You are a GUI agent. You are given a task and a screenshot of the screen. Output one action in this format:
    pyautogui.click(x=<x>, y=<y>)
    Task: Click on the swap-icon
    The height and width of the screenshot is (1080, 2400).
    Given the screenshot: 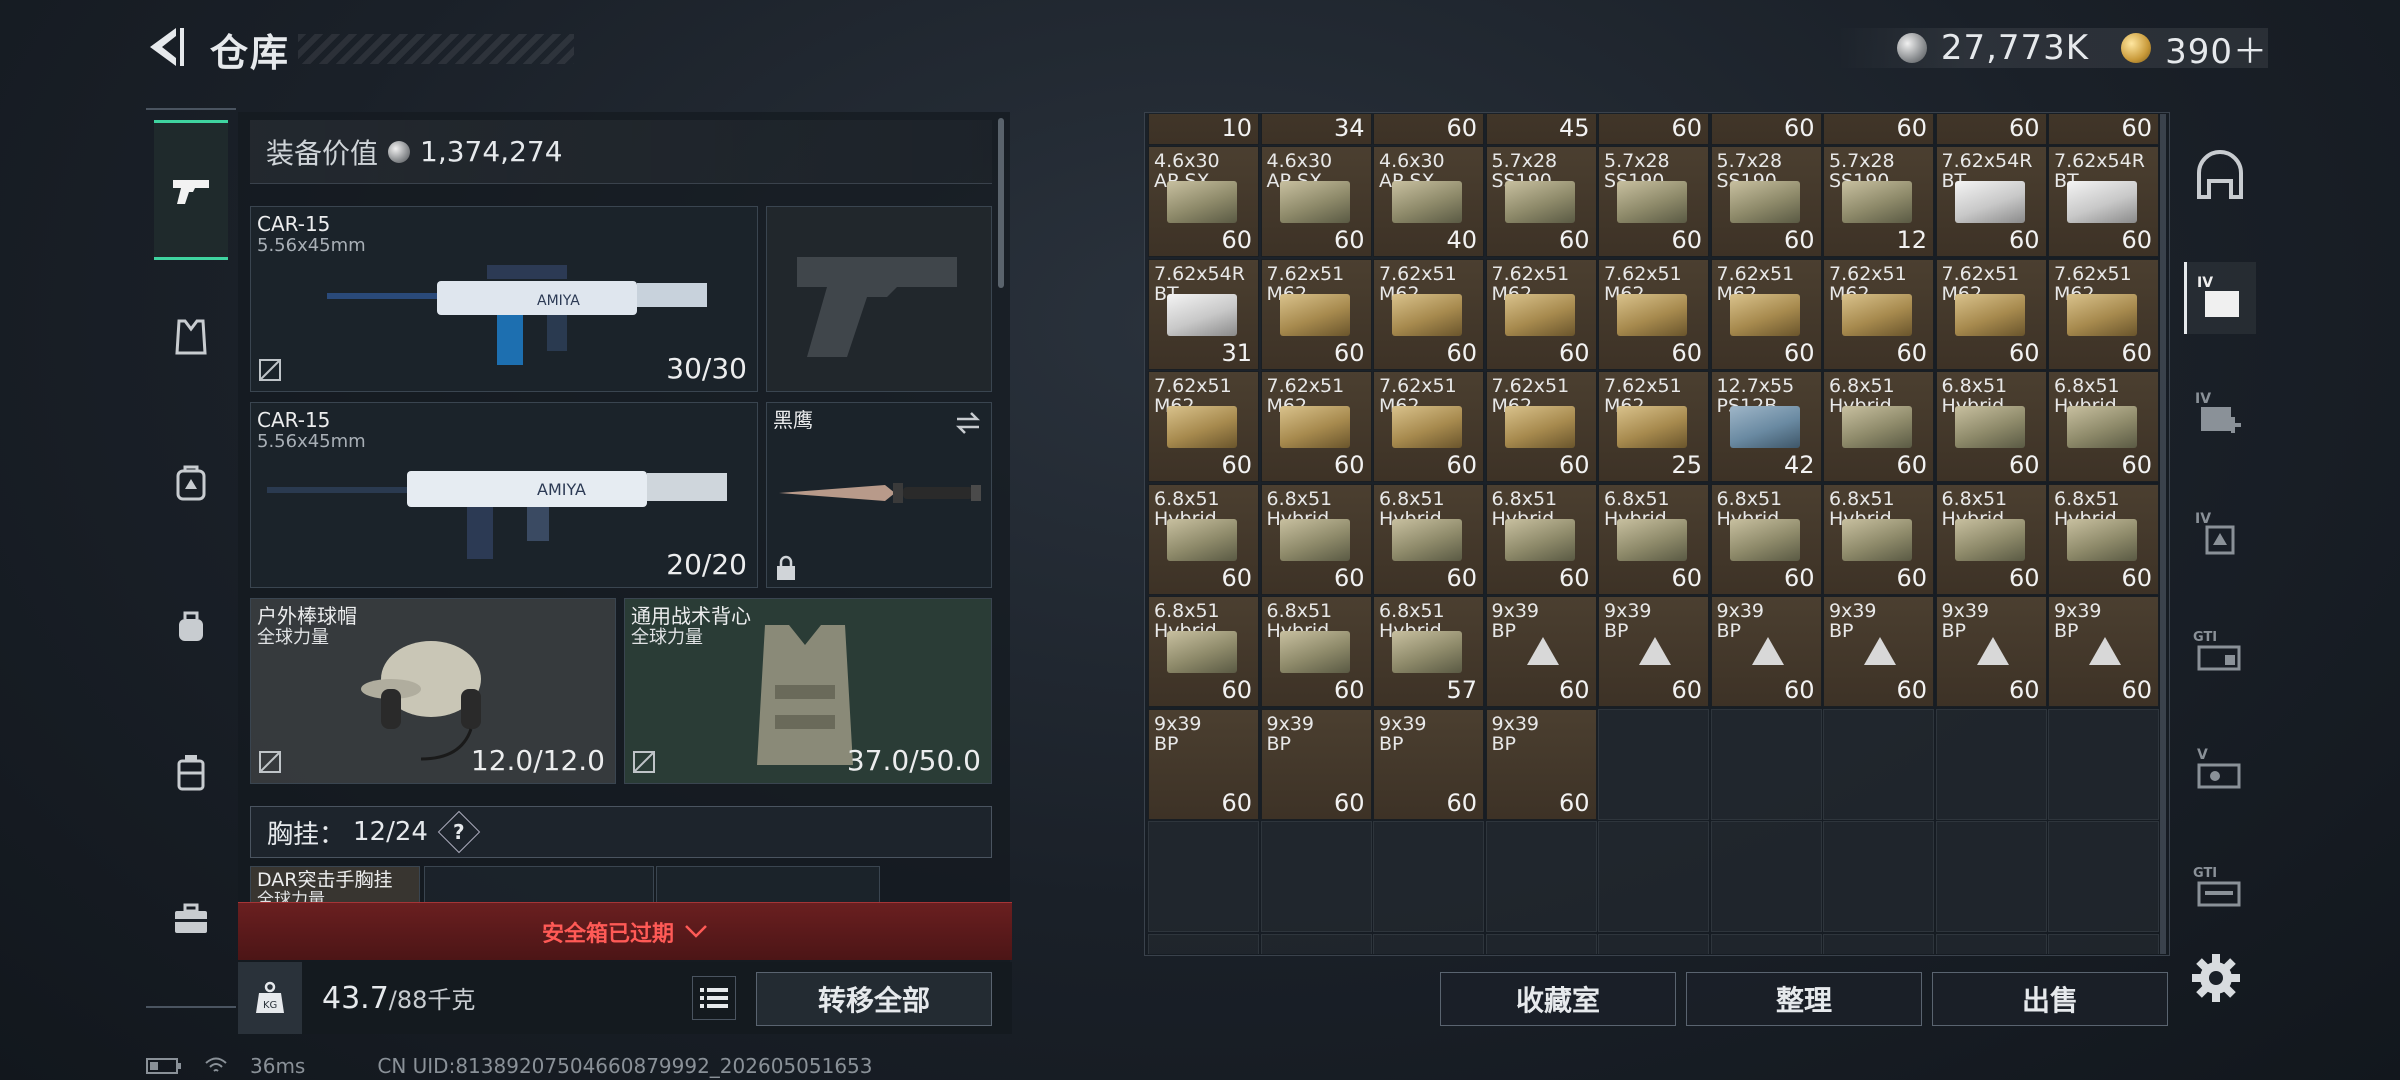 What is the action you would take?
    pyautogui.click(x=968, y=423)
    